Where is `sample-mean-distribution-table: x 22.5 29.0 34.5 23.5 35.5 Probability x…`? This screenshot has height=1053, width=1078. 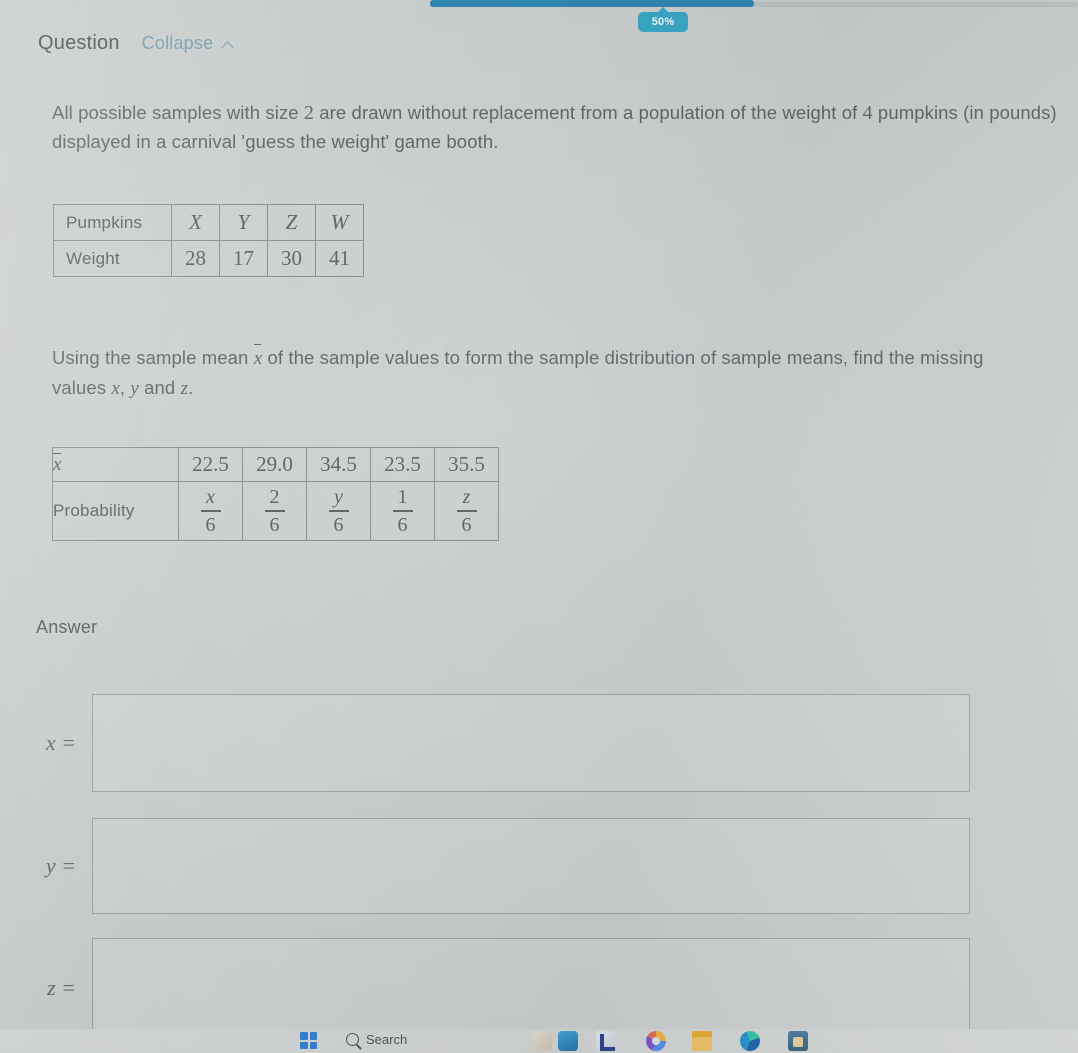
sample-mean-distribution-table: x 22.5 29.0 34.5 23.5 35.5 Probability x… is located at coordinates (275, 494).